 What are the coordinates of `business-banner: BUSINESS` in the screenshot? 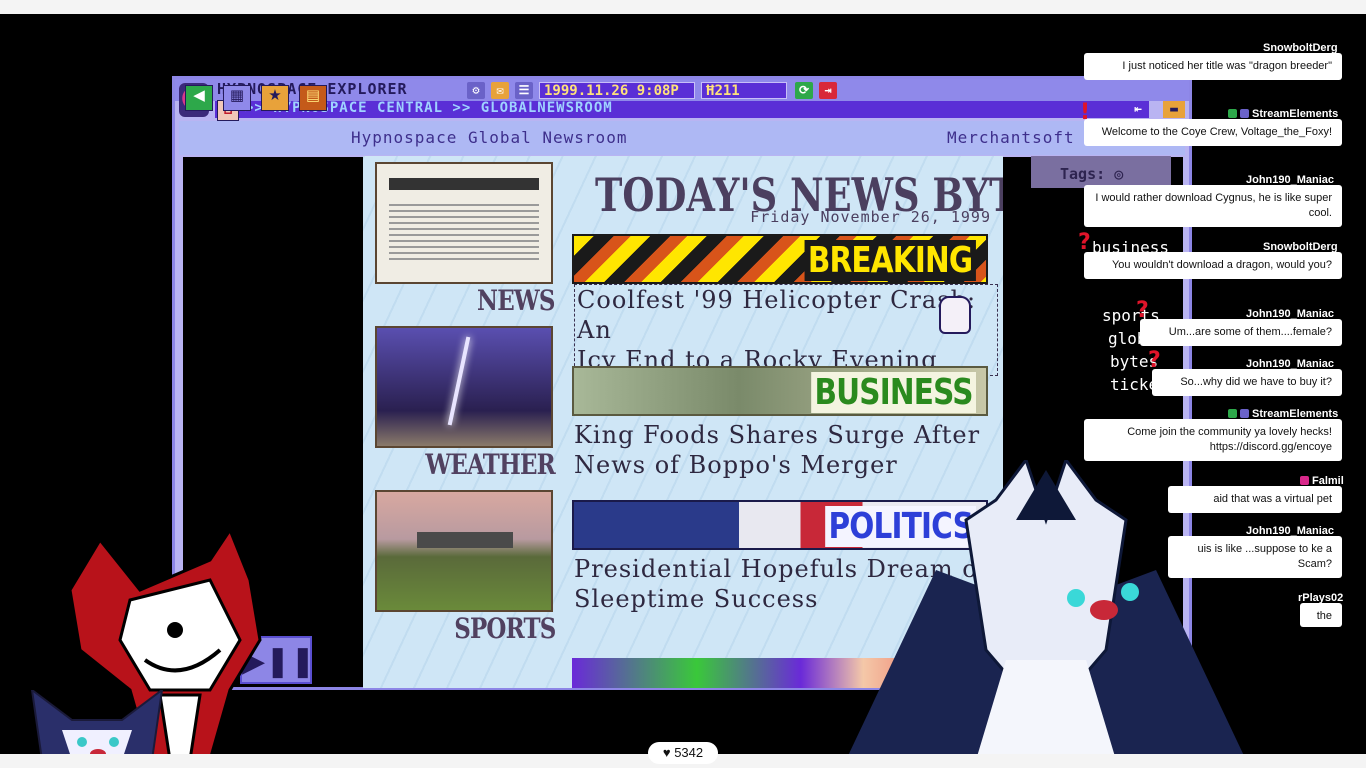 It's located at (780, 391).